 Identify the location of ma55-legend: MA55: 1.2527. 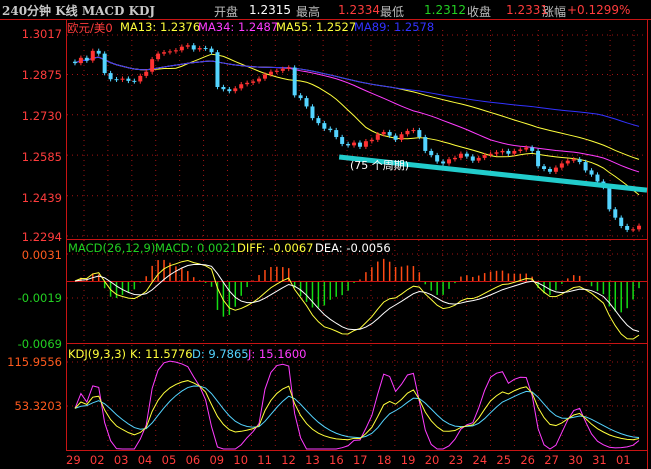
(316, 27).